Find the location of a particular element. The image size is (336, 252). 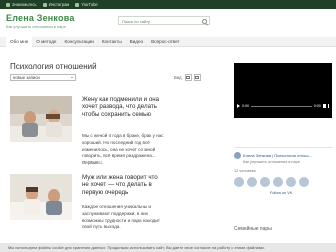

vk-member-avatars is located at coordinates (283, 181).